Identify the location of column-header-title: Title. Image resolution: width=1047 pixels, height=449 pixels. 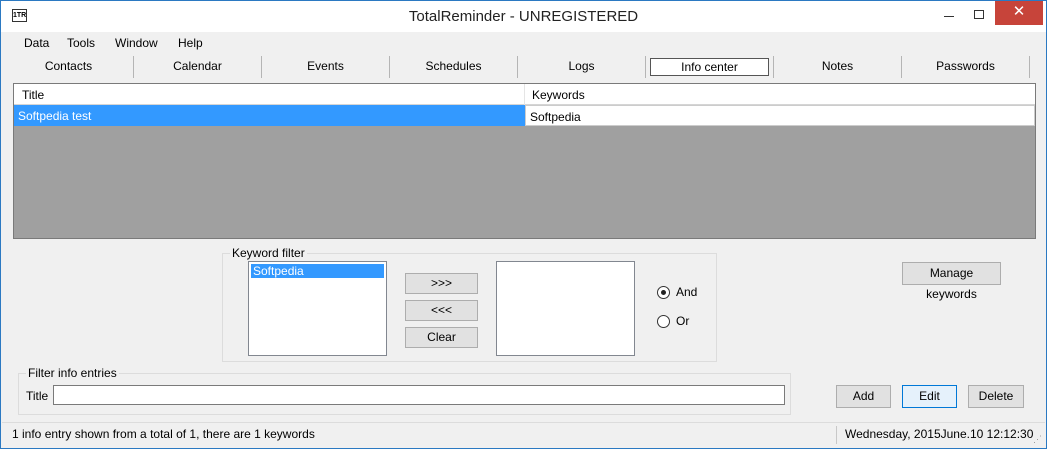
(33, 95).